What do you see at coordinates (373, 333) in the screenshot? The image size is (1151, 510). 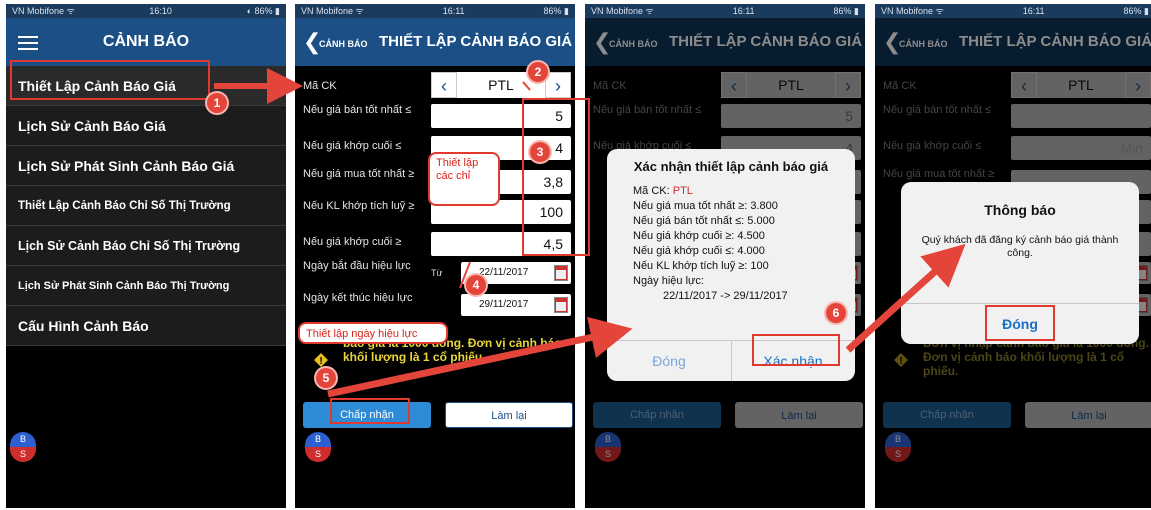 I see `callout-set-dates: Thiết lập ngày hiệu lực` at bounding box center [373, 333].